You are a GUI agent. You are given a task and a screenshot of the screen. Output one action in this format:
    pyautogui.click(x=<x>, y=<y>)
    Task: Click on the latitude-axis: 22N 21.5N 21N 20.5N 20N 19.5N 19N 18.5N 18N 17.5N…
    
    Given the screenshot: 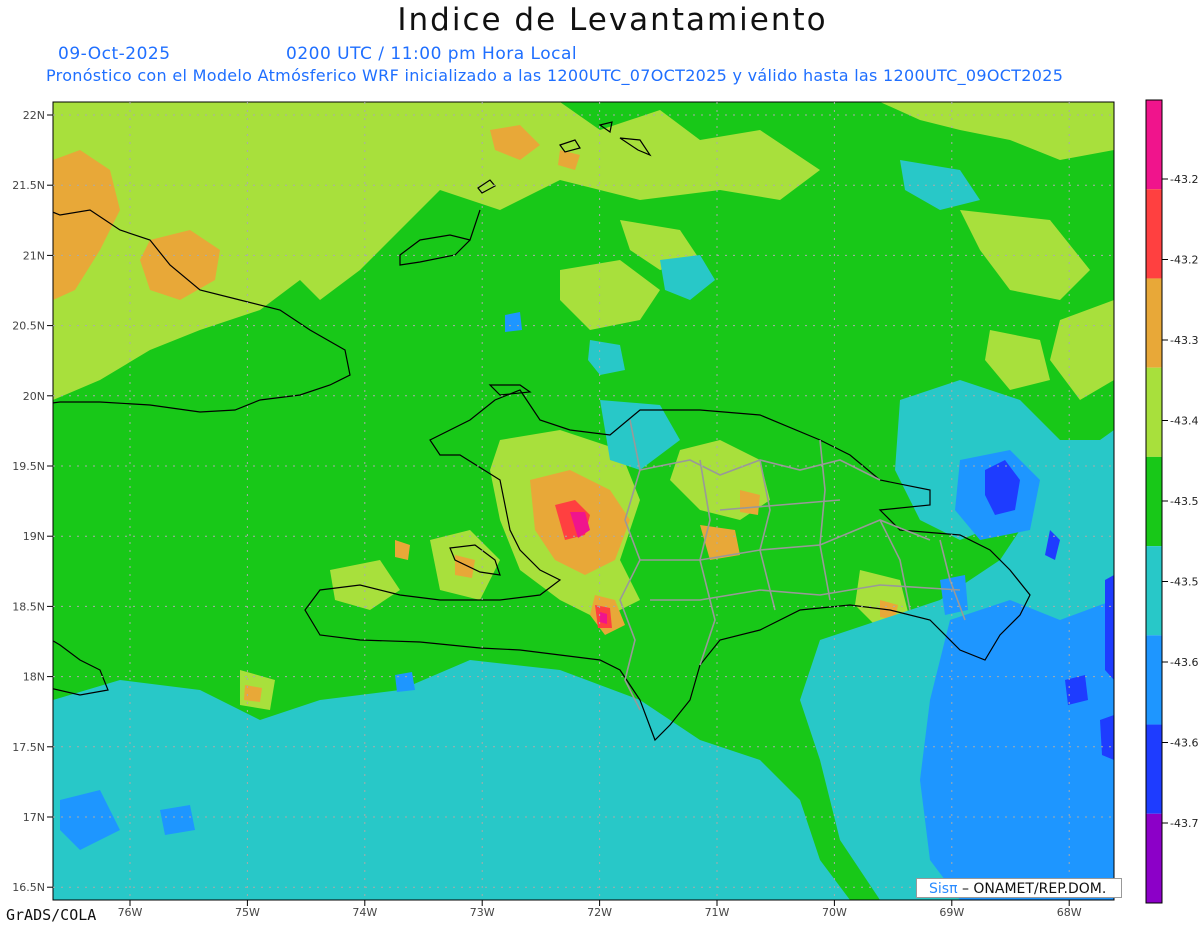 What is the action you would take?
    pyautogui.click(x=32, y=501)
    